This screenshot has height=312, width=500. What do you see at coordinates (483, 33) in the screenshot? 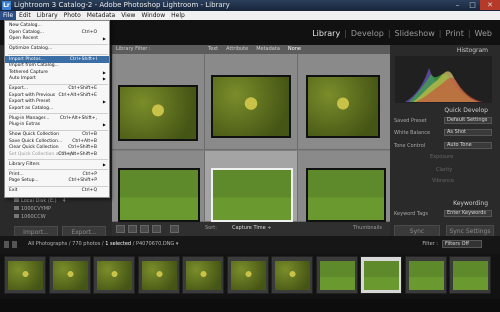
I see `module-web: Web` at bounding box center [483, 33].